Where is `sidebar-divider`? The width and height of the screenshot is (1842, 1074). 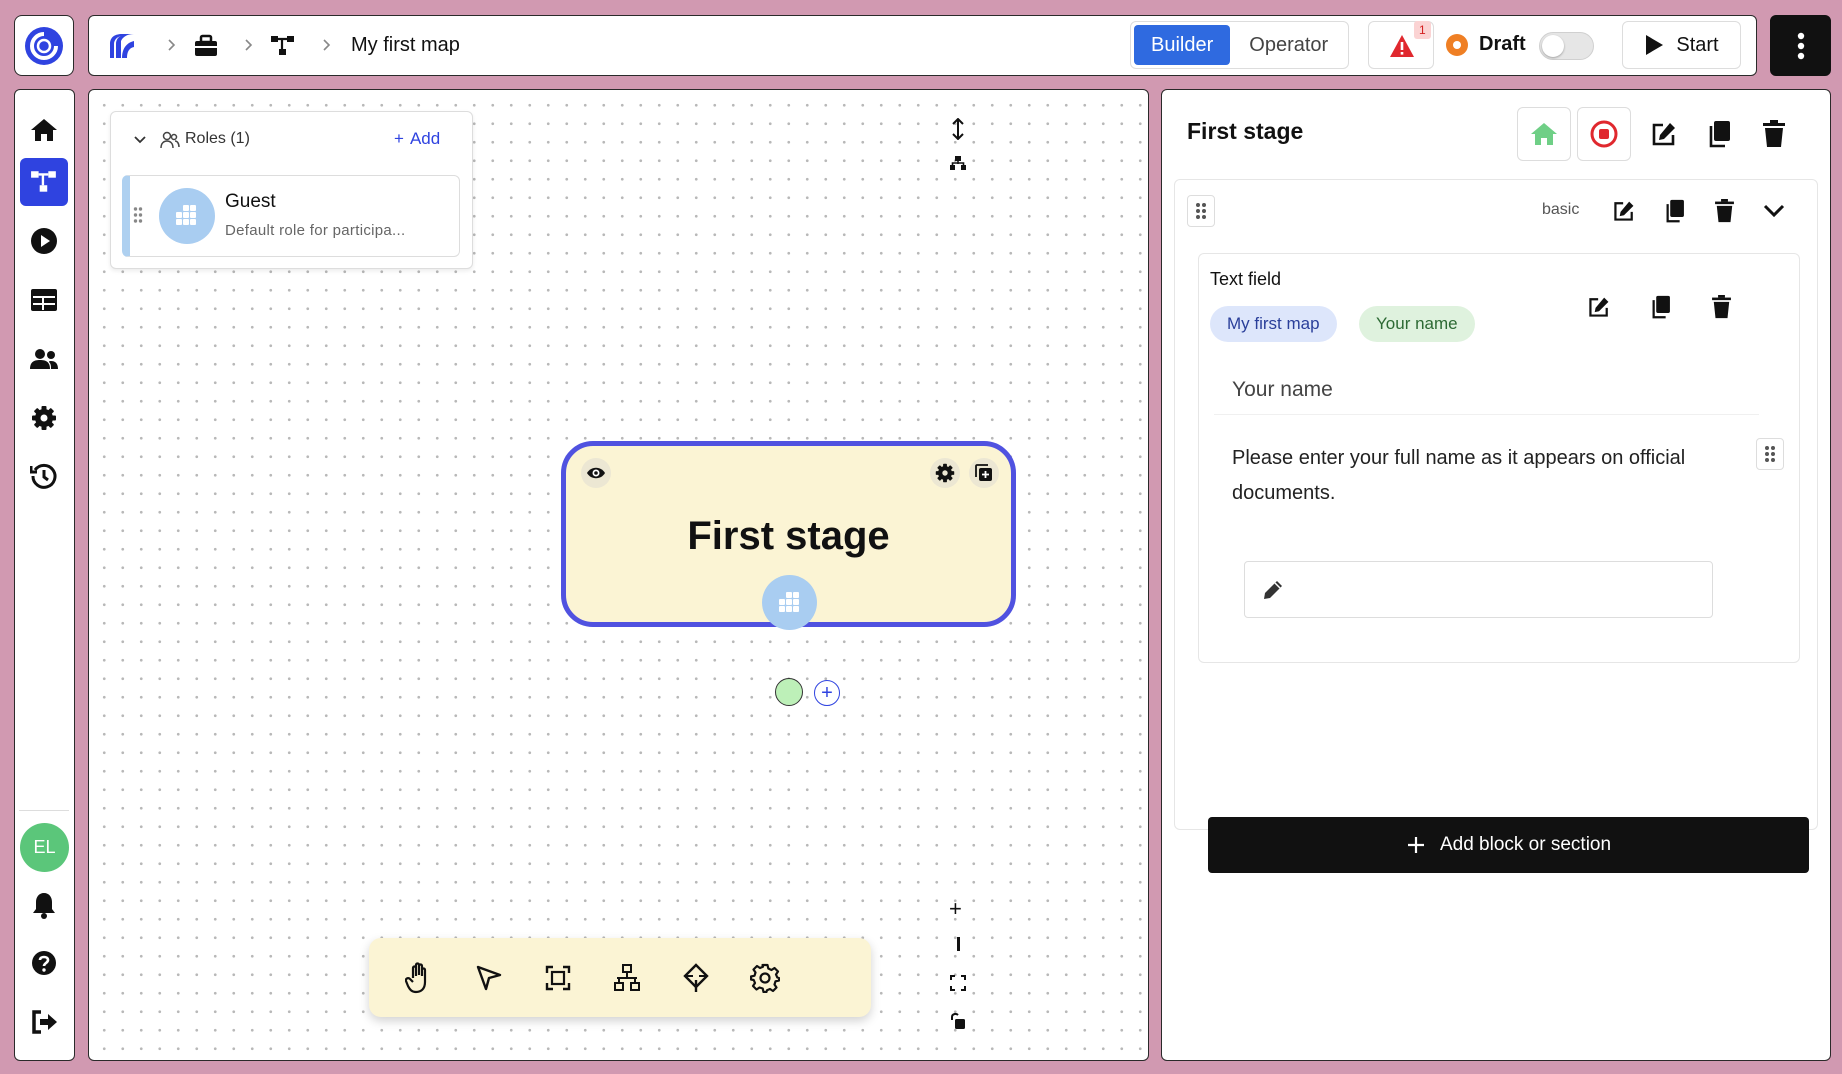
sidebar-divider is located at coordinates (44, 810).